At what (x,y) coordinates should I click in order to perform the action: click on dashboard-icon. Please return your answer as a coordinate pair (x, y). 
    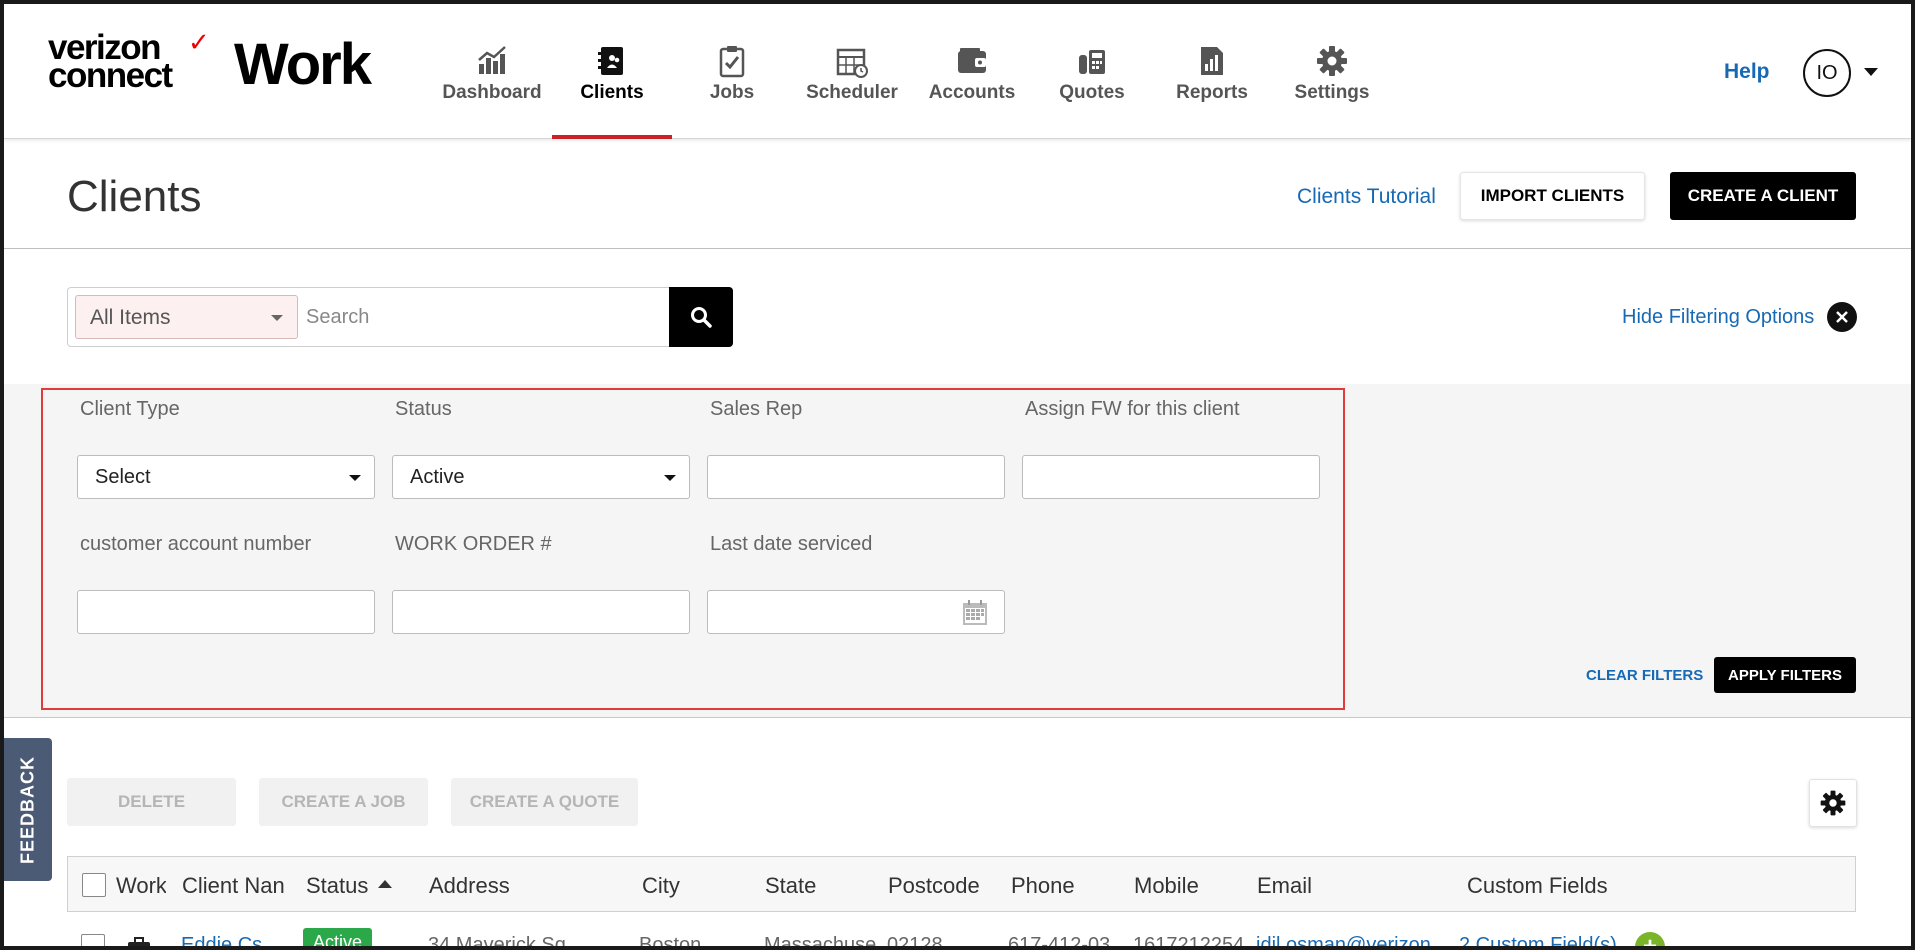
    Looking at the image, I should click on (492, 60).